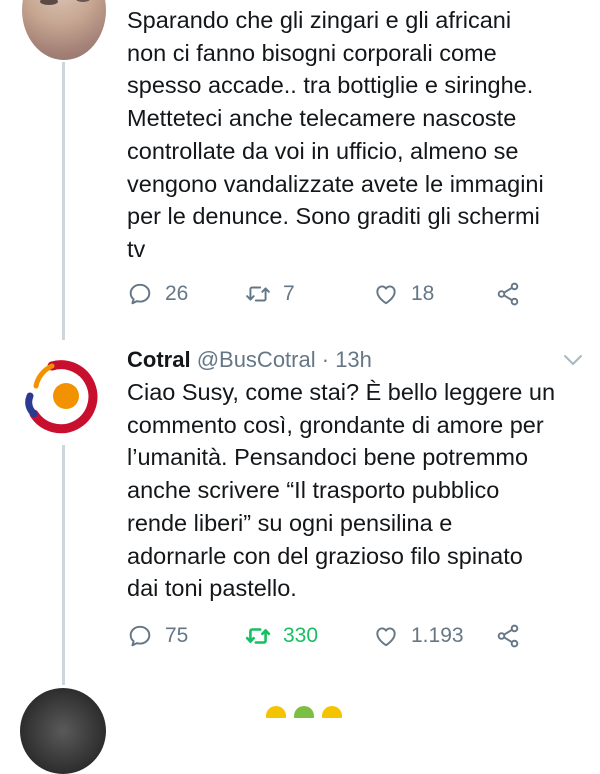 The image size is (600, 774). I want to click on avatar-next-user, so click(63, 731).